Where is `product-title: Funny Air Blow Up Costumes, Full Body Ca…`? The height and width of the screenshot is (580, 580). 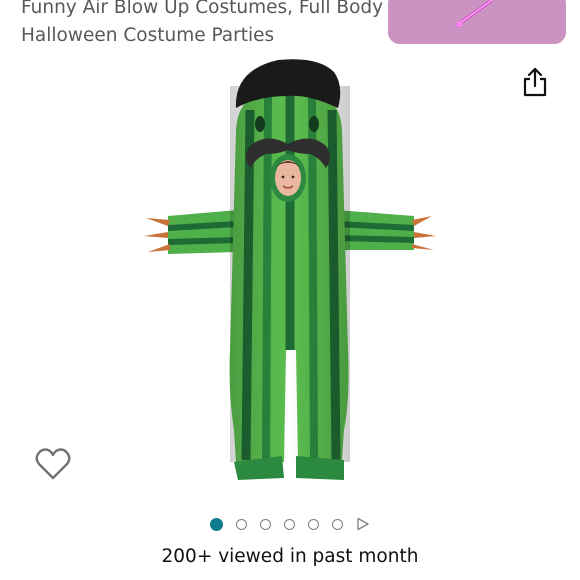
product-title: Funny Air Blow Up Costumes, Full Body Ca… is located at coordinates (207, 25).